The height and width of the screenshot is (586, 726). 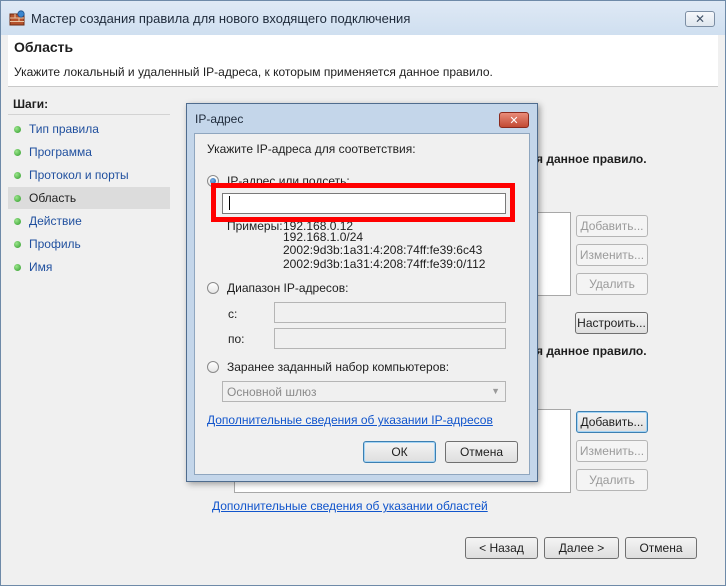 I want to click on dialog-cancel-button: Отмена, so click(x=481, y=452).